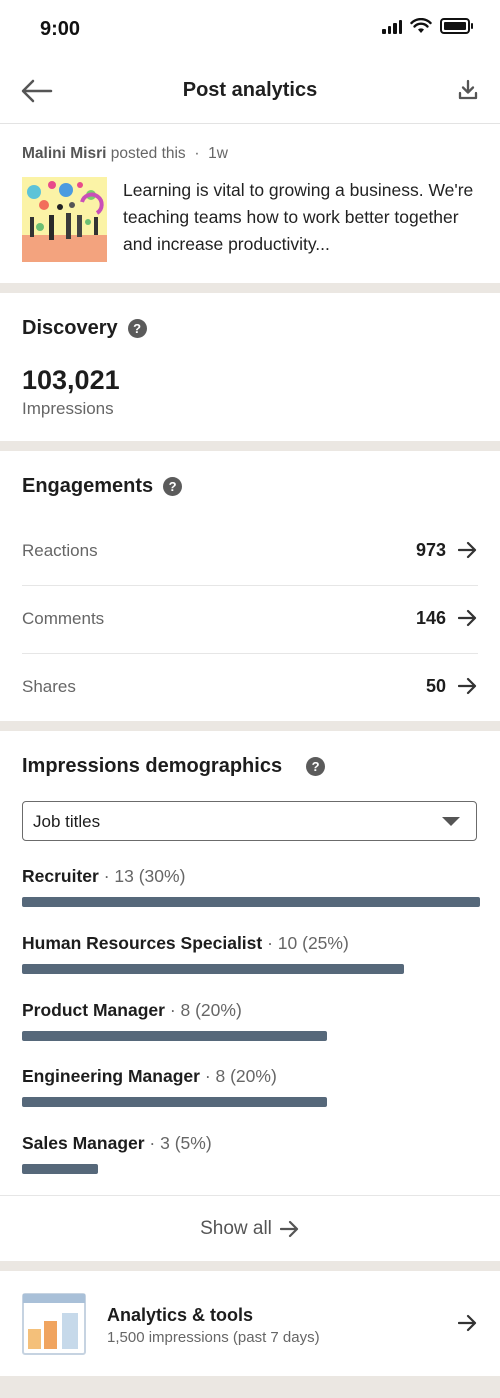 The width and height of the screenshot is (500, 1398). Describe the element at coordinates (60, 876) in the screenshot. I see `job-title: Recruiter` at that location.